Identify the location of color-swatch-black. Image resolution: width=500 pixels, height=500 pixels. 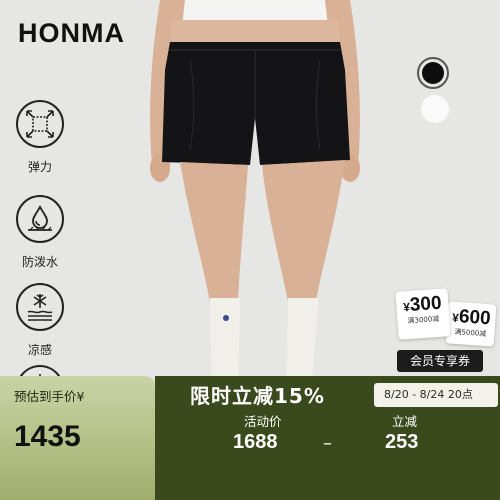
(433, 73).